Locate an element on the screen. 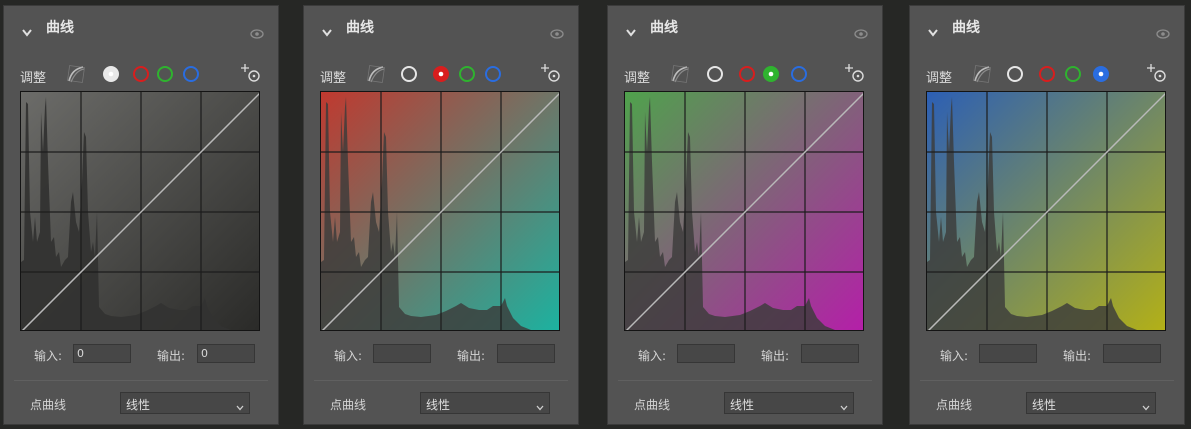 The image size is (1191, 429). input-output-row: 输入: 0 输出: 0 is located at coordinates (141, 355).